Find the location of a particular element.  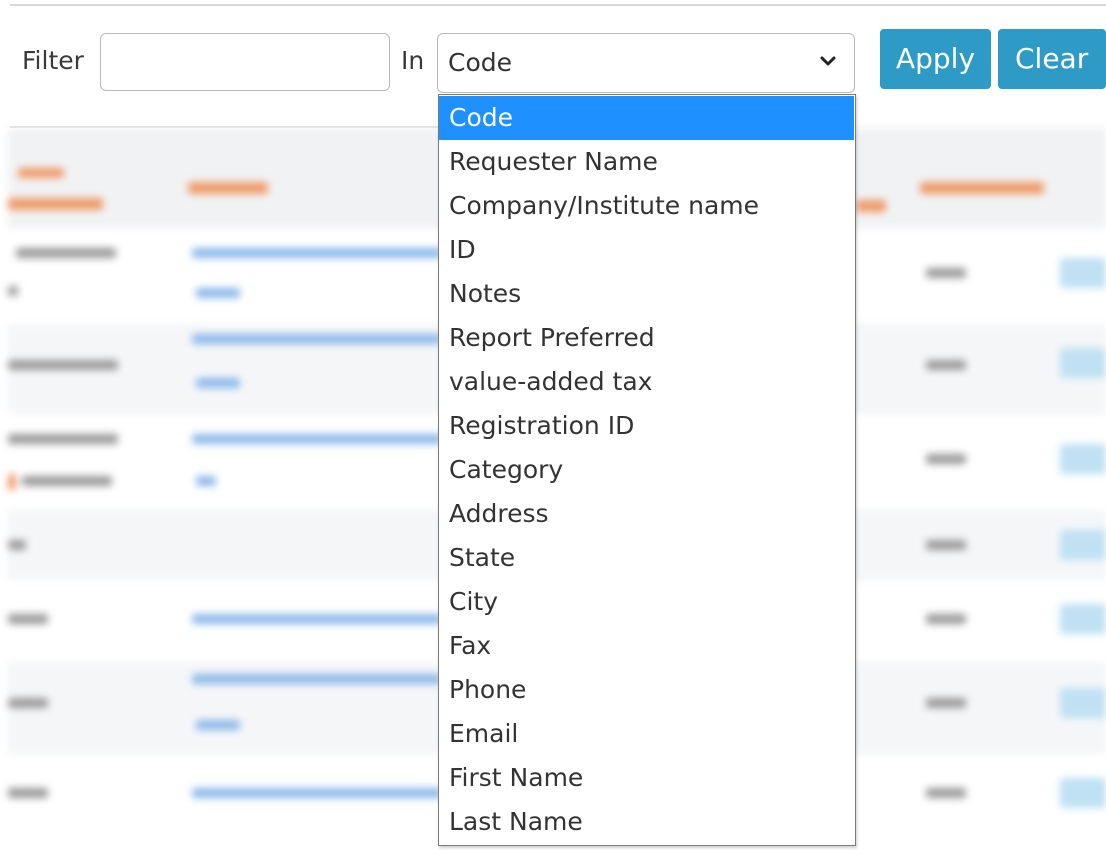

option-state: State is located at coordinates (646, 558).